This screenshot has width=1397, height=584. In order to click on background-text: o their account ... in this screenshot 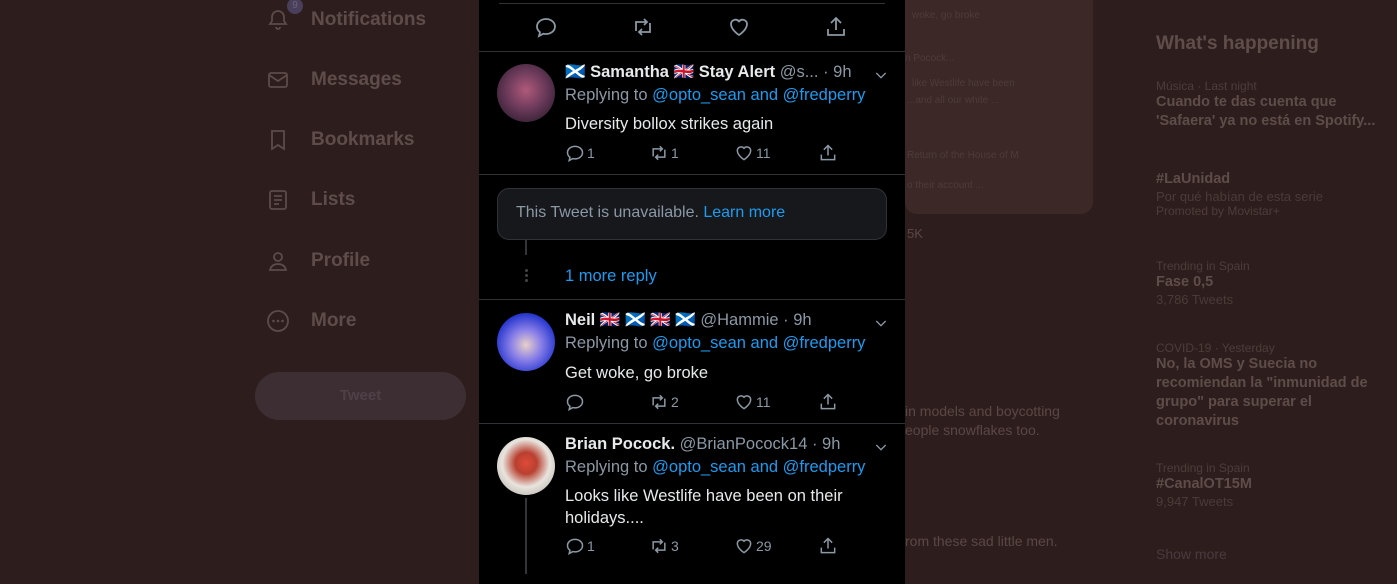, I will do `click(945, 185)`.